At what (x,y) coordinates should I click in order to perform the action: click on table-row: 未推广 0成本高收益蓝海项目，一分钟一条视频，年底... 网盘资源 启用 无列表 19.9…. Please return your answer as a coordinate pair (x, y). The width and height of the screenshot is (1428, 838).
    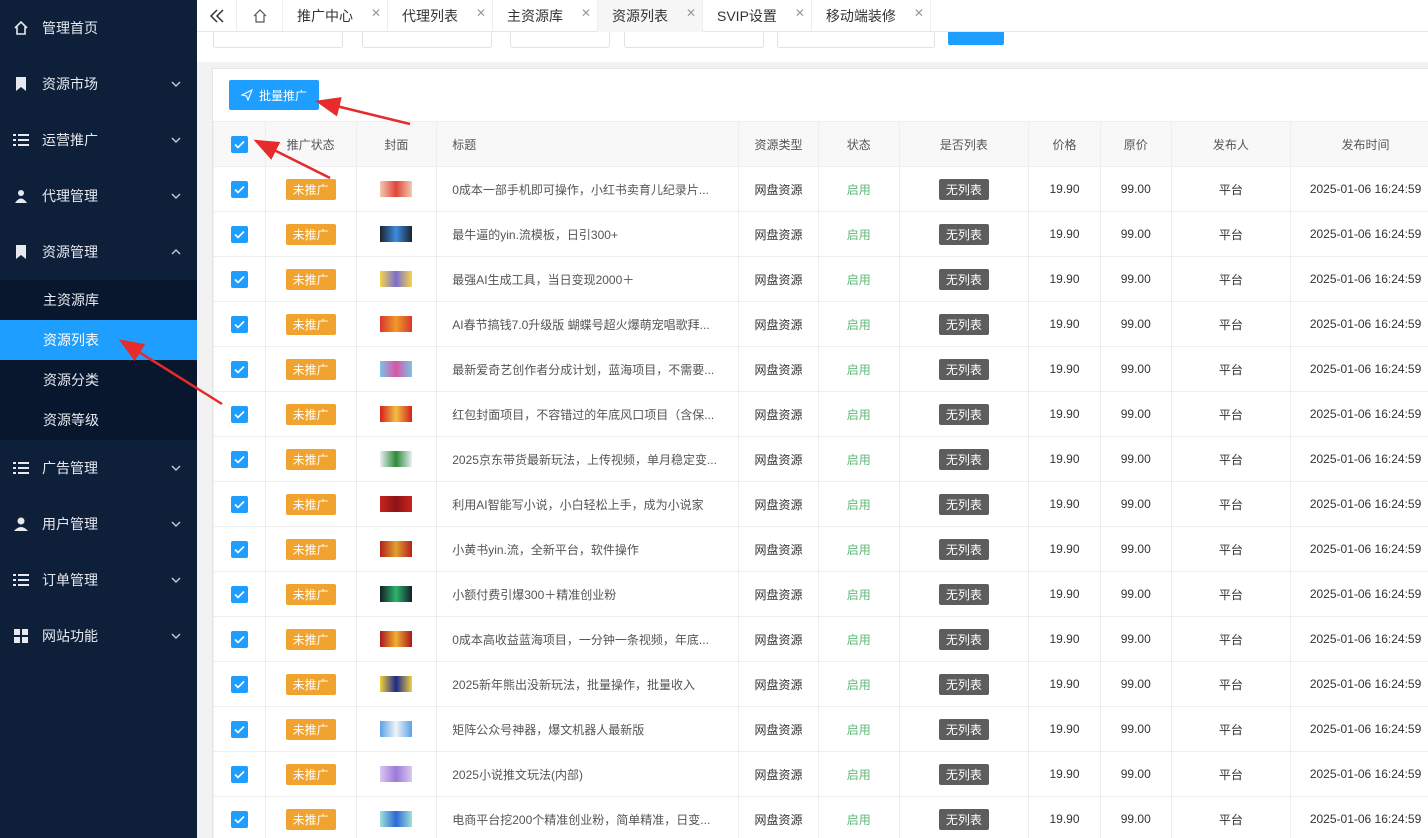
    Looking at the image, I should click on (820, 639).